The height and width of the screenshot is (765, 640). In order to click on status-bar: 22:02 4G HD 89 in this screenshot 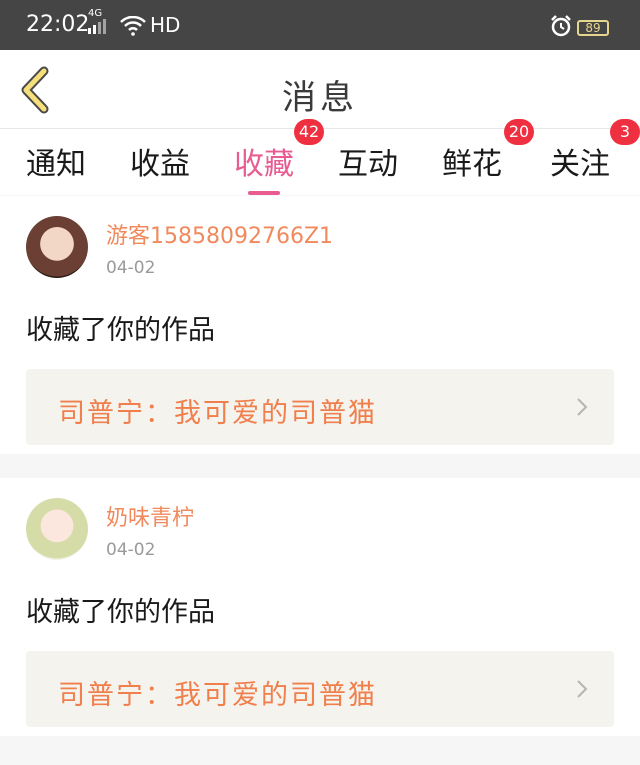, I will do `click(320, 25)`.